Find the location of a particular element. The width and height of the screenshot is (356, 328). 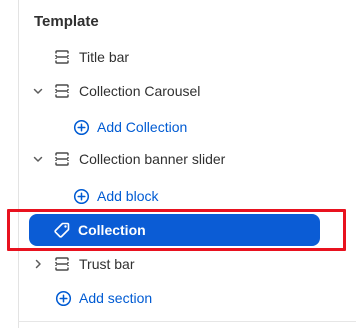

highlight-annotation is located at coordinates (176, 230).